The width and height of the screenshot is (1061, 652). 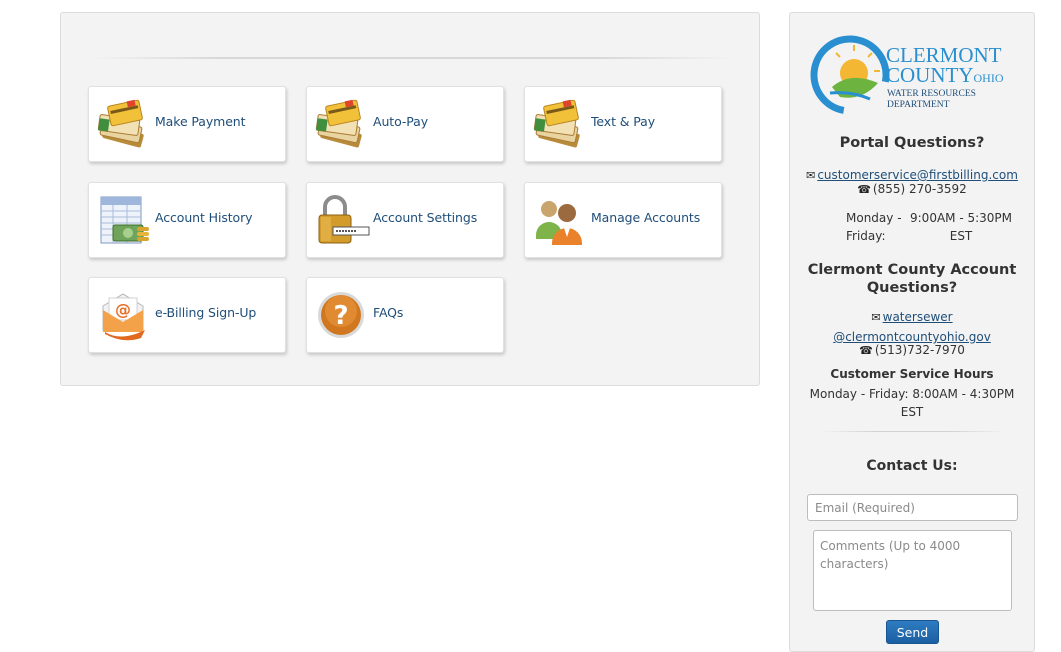 I want to click on ledger-money-icon, so click(x=124, y=220).